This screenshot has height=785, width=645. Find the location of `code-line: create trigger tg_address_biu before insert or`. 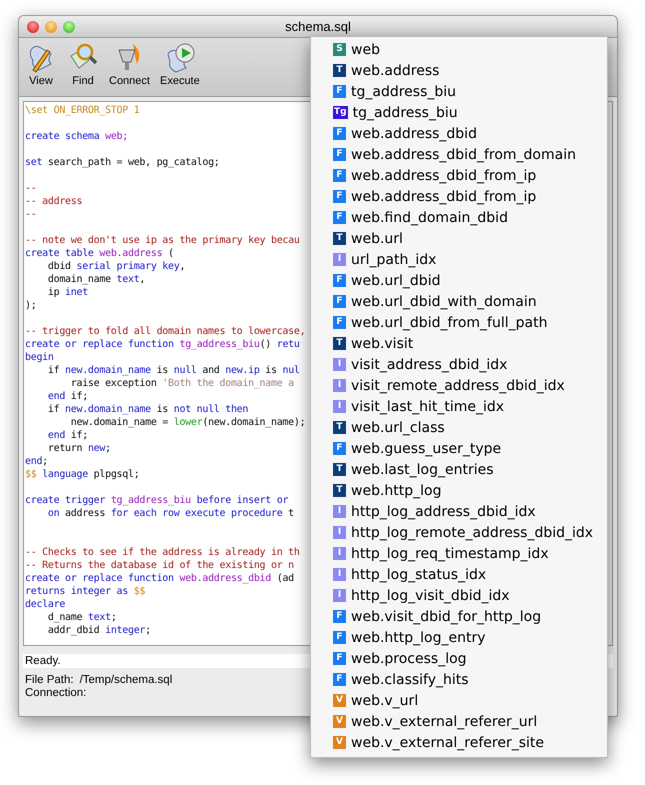

code-line: create trigger tg_address_biu before insert or is located at coordinates (156, 500).